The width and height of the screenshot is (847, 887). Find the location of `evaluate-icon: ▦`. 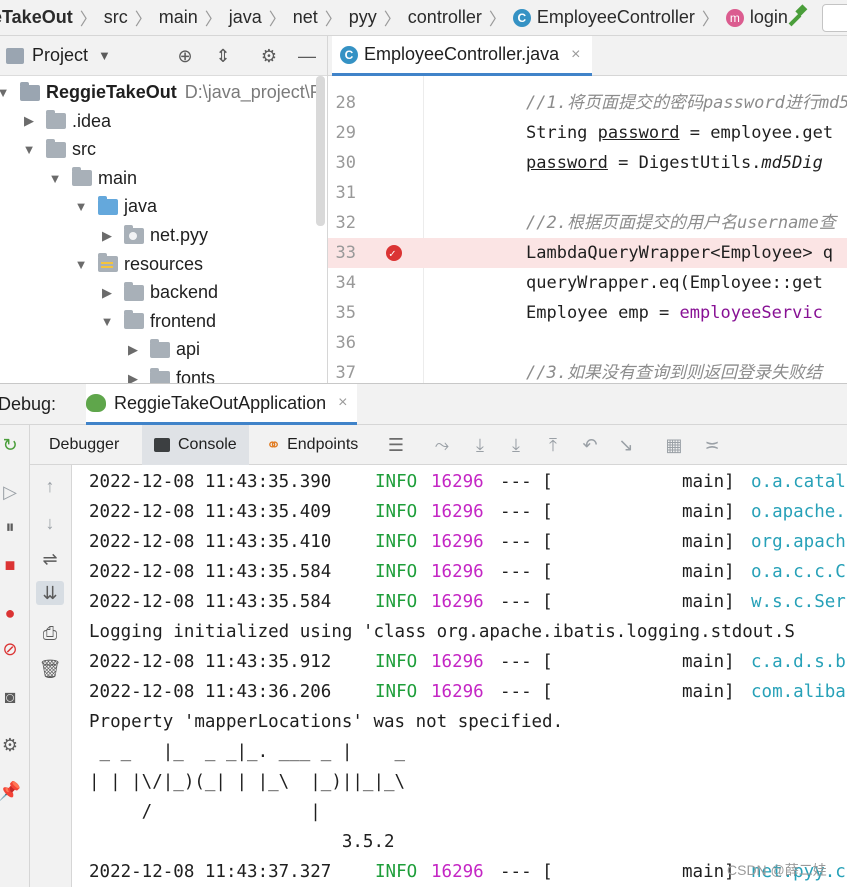

evaluate-icon: ▦ is located at coordinates (674, 445).